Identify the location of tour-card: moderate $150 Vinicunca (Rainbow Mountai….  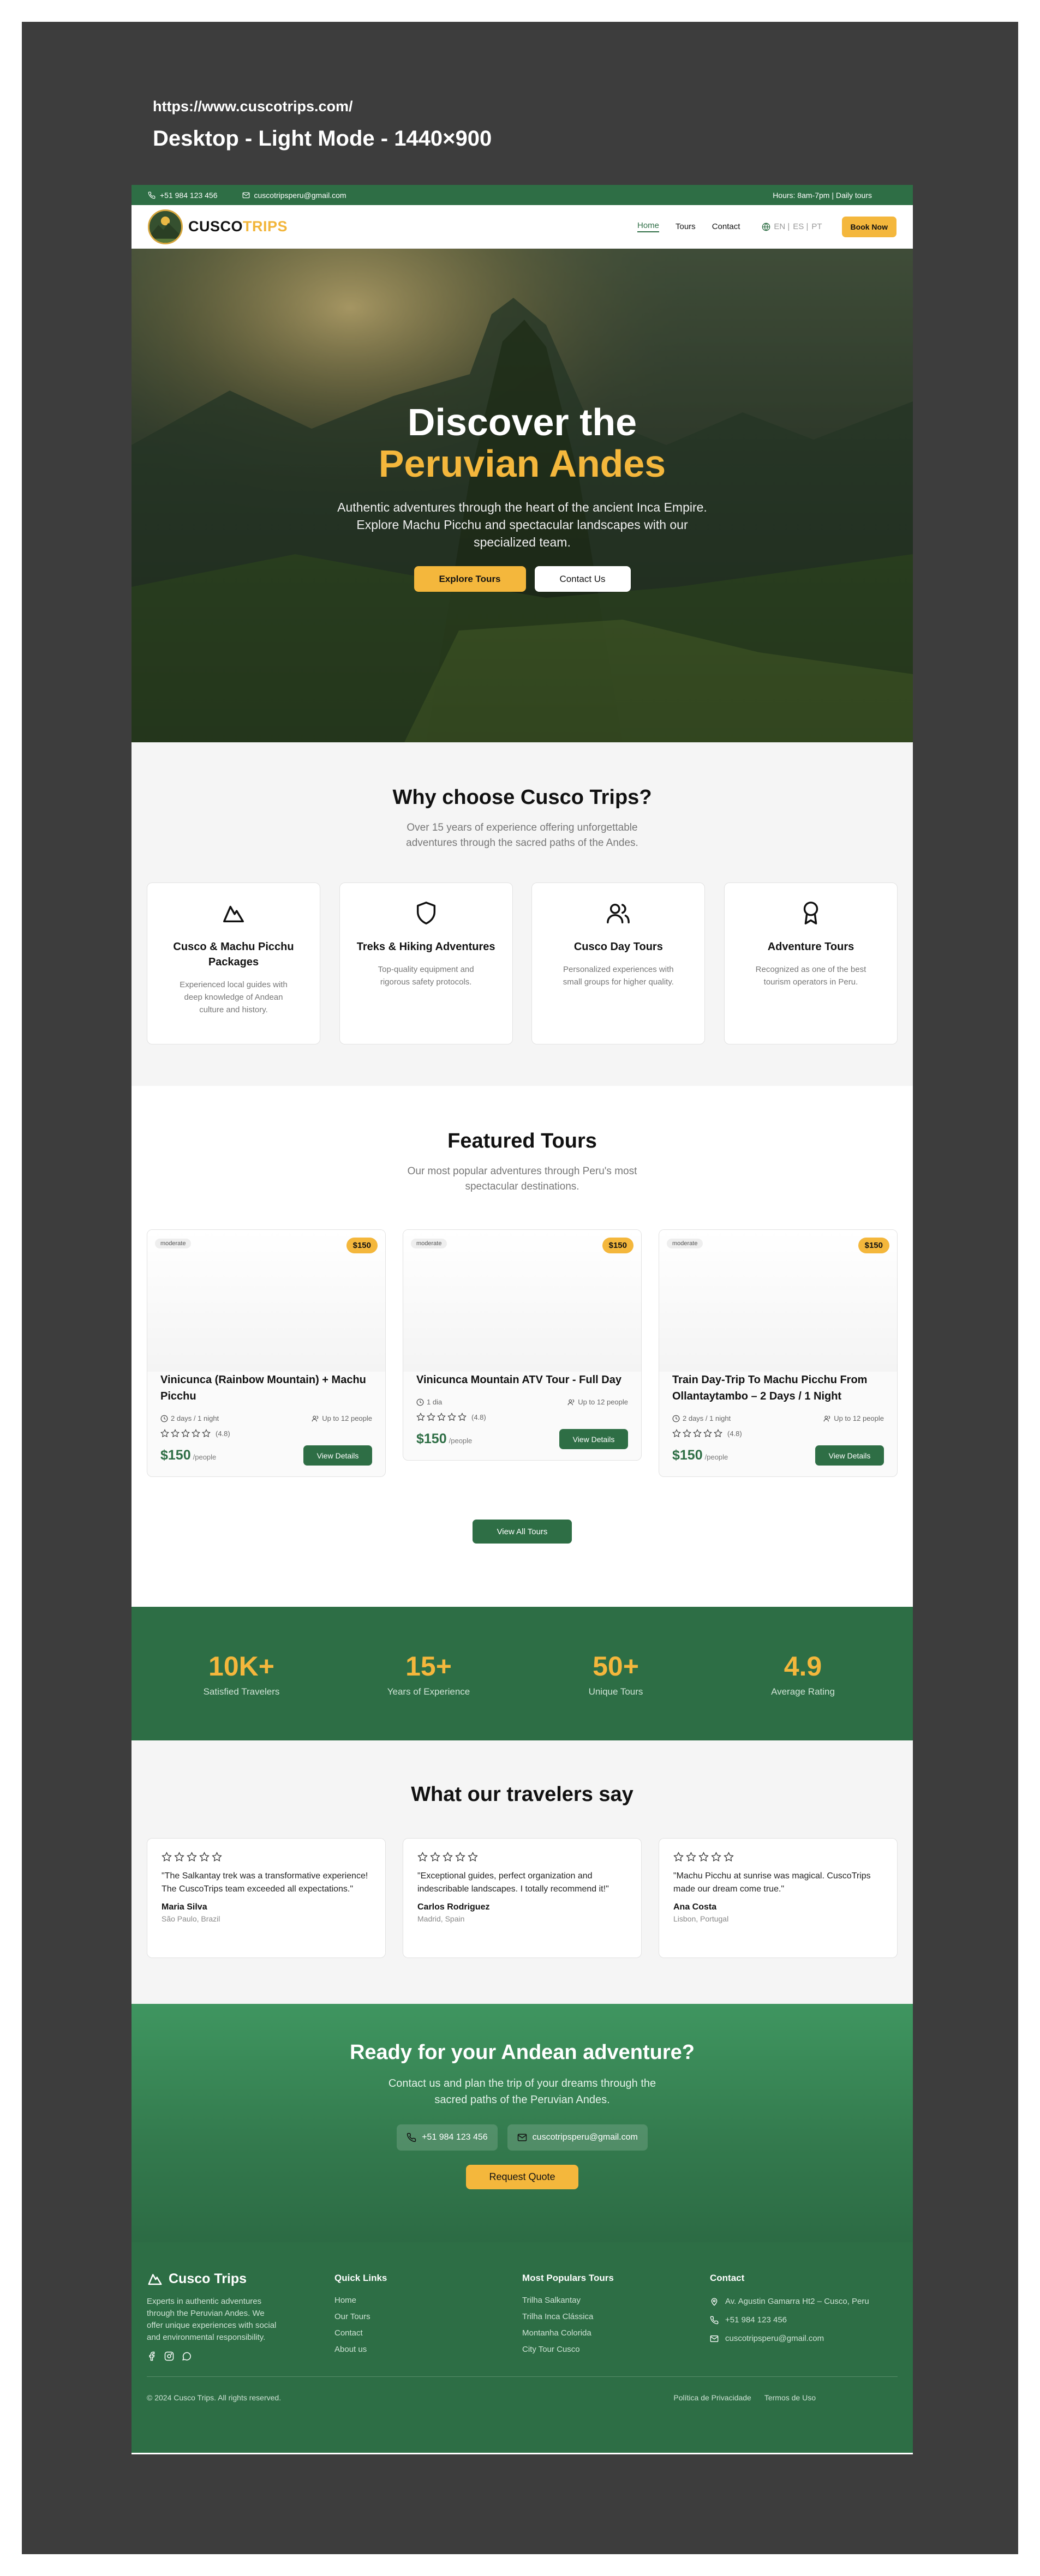
(266, 1353).